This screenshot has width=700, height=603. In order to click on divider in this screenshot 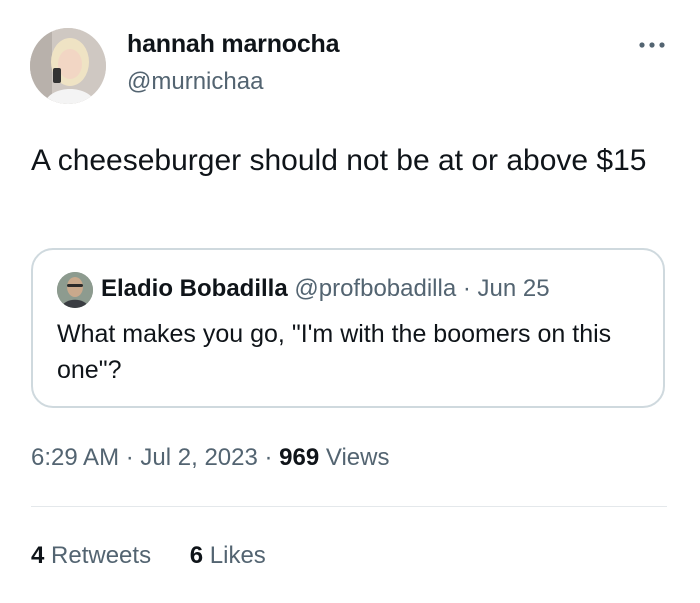, I will do `click(349, 506)`.